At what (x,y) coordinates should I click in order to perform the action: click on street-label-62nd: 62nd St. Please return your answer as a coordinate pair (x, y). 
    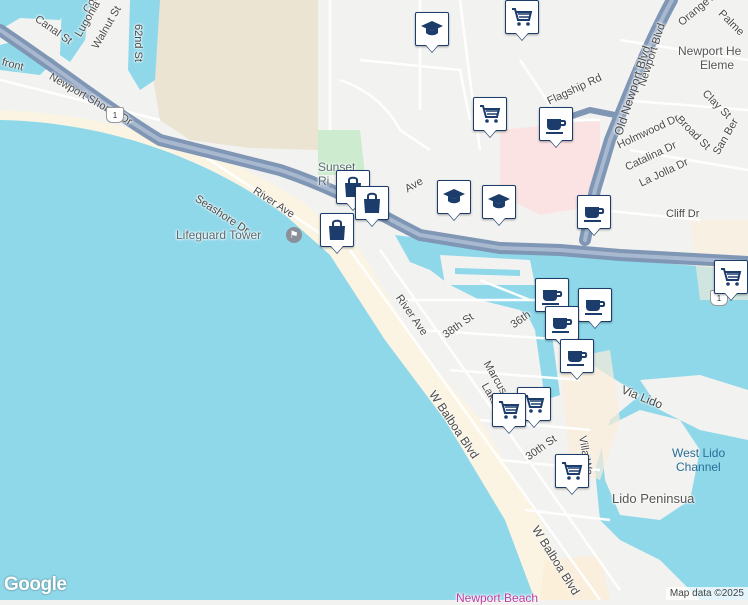
    Looking at the image, I should click on (138, 43).